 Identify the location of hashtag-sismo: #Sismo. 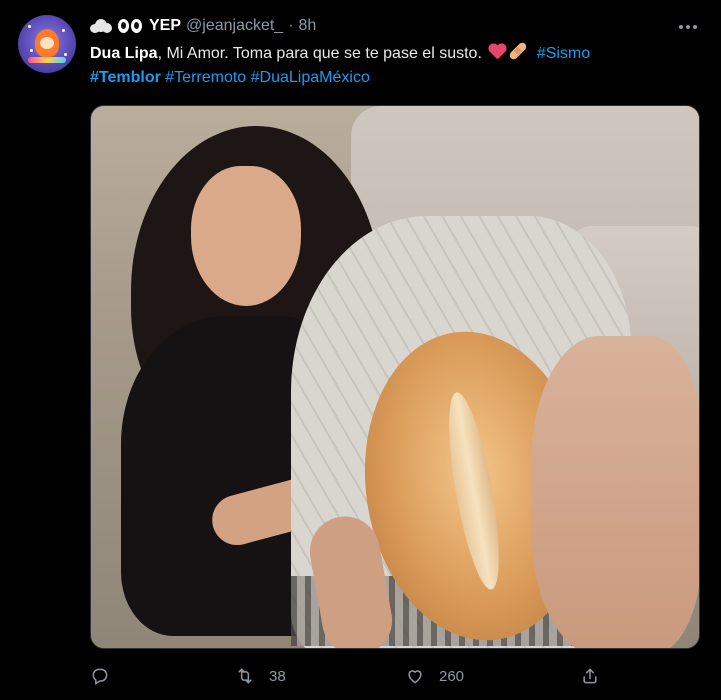
(563, 53).